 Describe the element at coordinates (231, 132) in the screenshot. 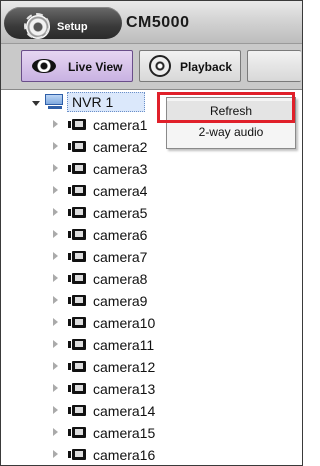

I see `menu-item-2-way-audio: 2-way audio` at that location.